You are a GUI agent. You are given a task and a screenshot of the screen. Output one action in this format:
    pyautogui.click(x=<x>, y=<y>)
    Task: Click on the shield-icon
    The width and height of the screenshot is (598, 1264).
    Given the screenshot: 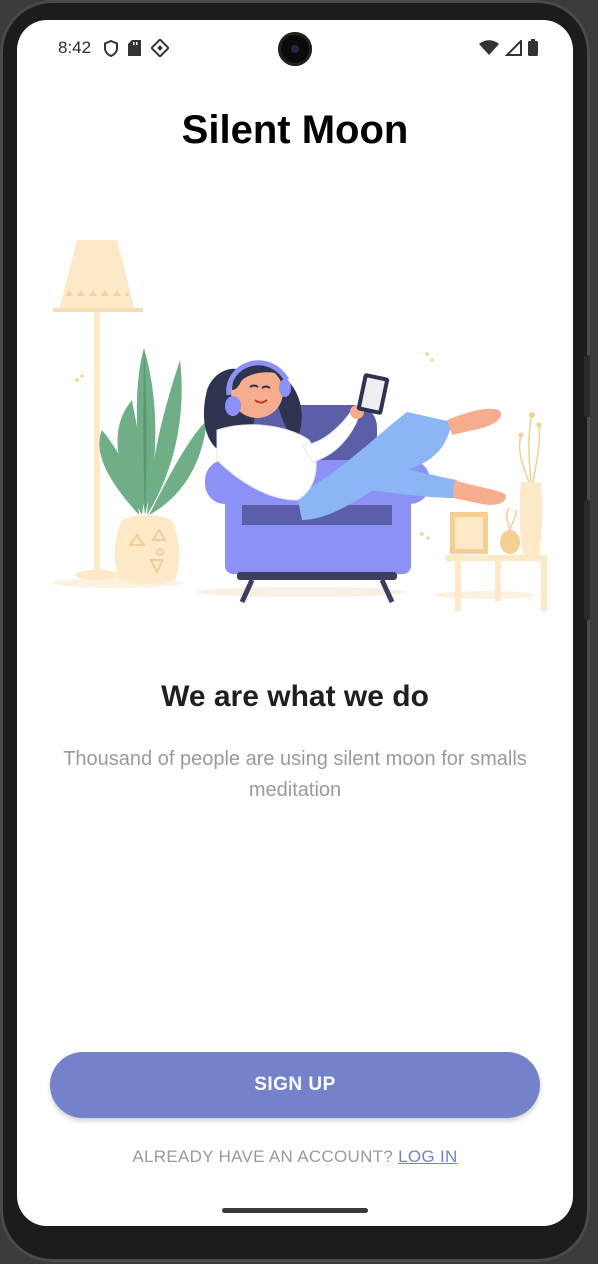 What is the action you would take?
    pyautogui.click(x=111, y=50)
    